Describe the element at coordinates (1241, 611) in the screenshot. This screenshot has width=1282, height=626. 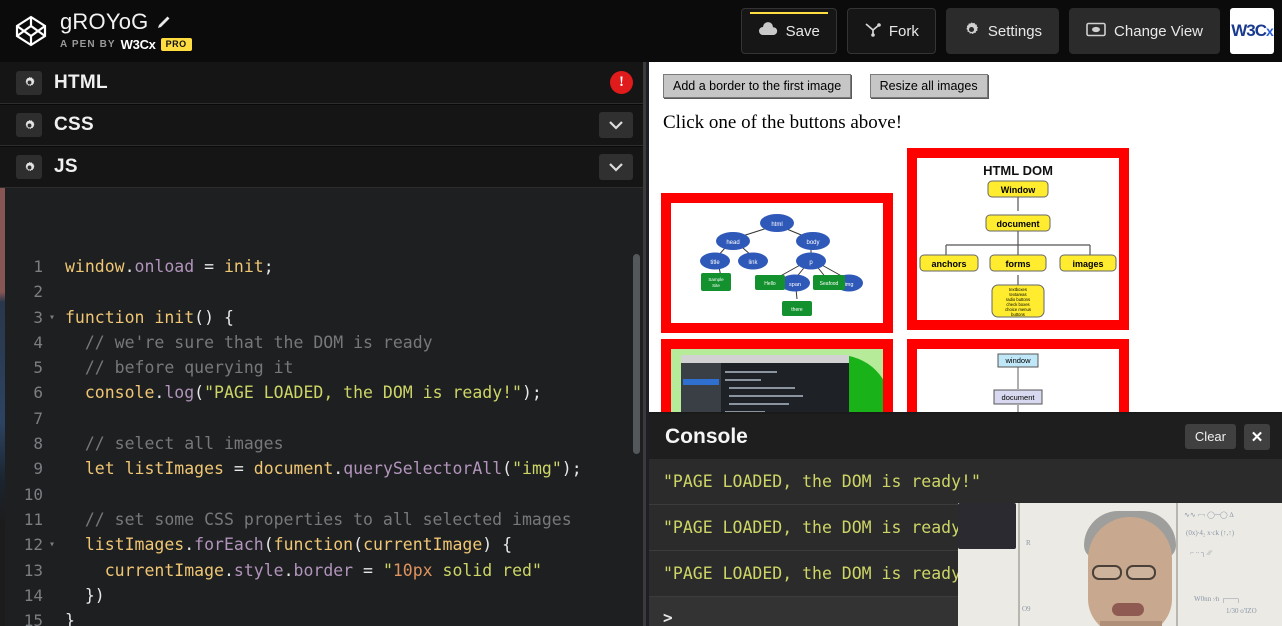
I see `whiteboard-scribble-5: 1/30 o'IZO` at that location.